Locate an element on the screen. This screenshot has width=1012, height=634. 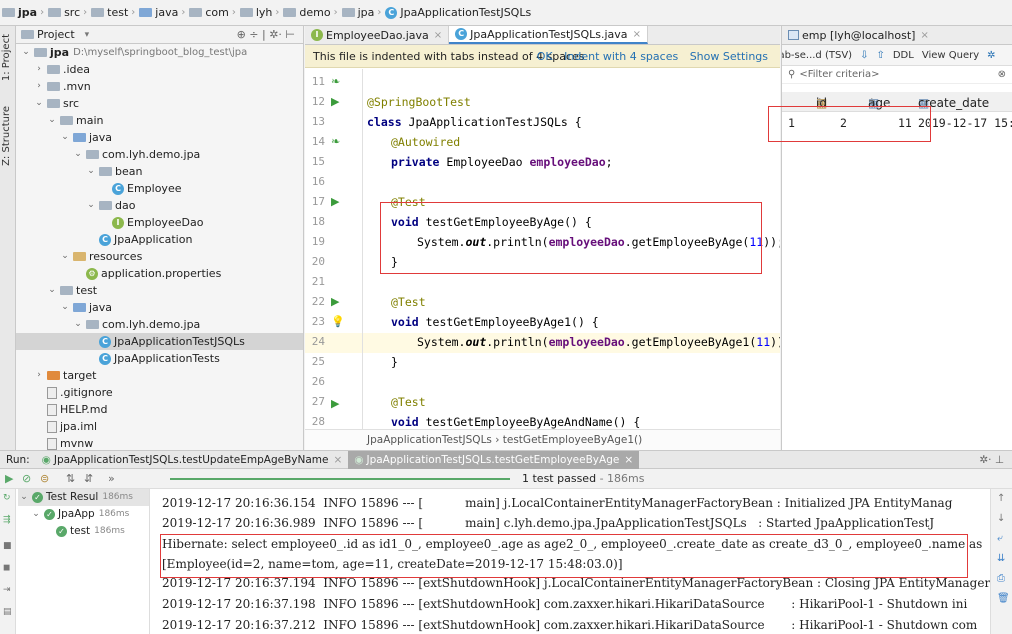
tree-item: ⌄ main is located at coordinates (159, 120).